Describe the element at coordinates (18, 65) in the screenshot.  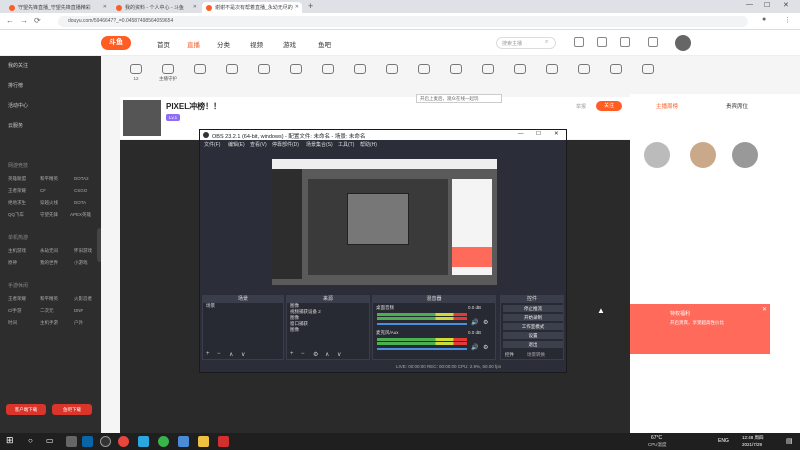
I see `sidebar-item-follow: 我的关注` at that location.